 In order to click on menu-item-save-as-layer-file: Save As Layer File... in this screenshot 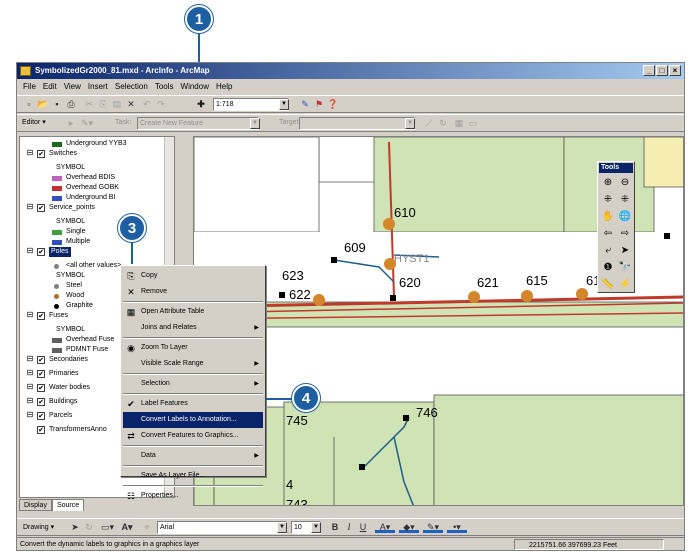, I will do `click(193, 476)`.